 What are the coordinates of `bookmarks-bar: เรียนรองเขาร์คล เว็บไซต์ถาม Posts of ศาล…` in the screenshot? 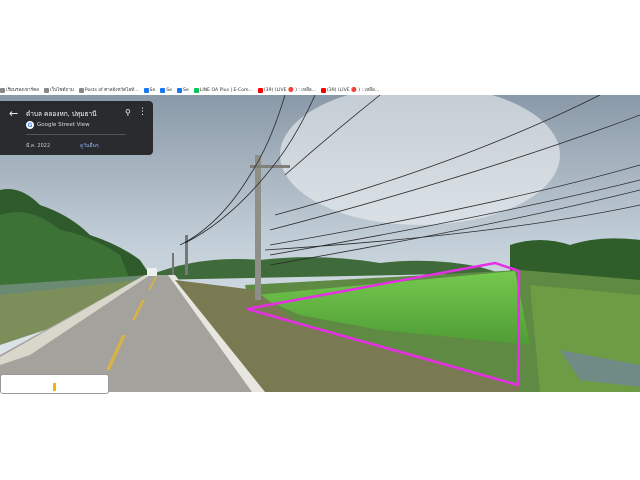 It's located at (320, 90).